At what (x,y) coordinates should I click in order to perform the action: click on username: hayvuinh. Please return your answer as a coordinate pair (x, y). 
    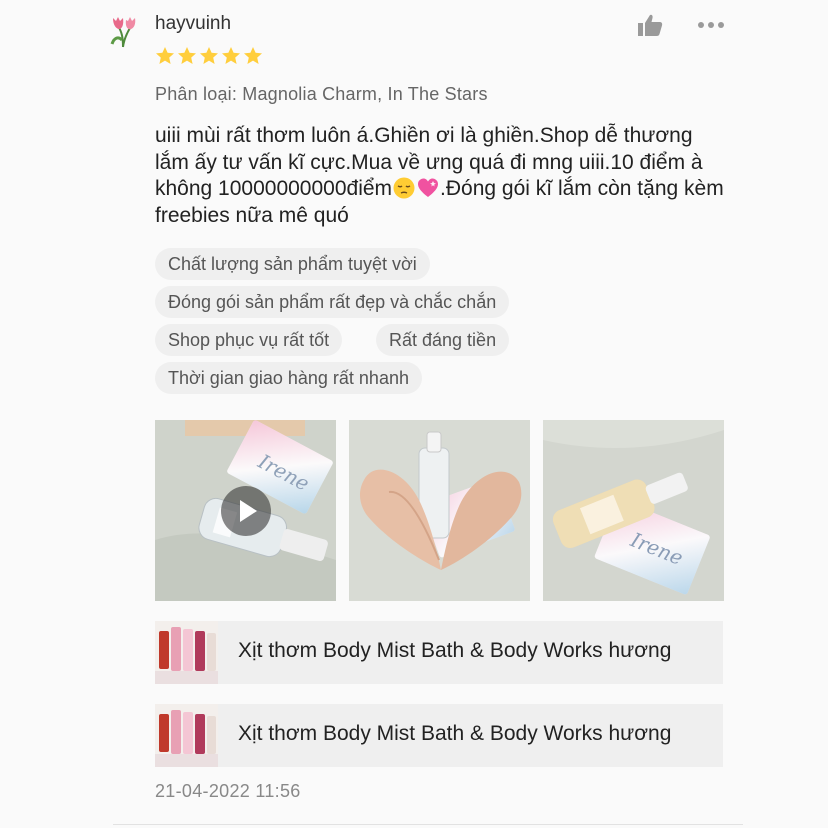
    Looking at the image, I should click on (193, 24).